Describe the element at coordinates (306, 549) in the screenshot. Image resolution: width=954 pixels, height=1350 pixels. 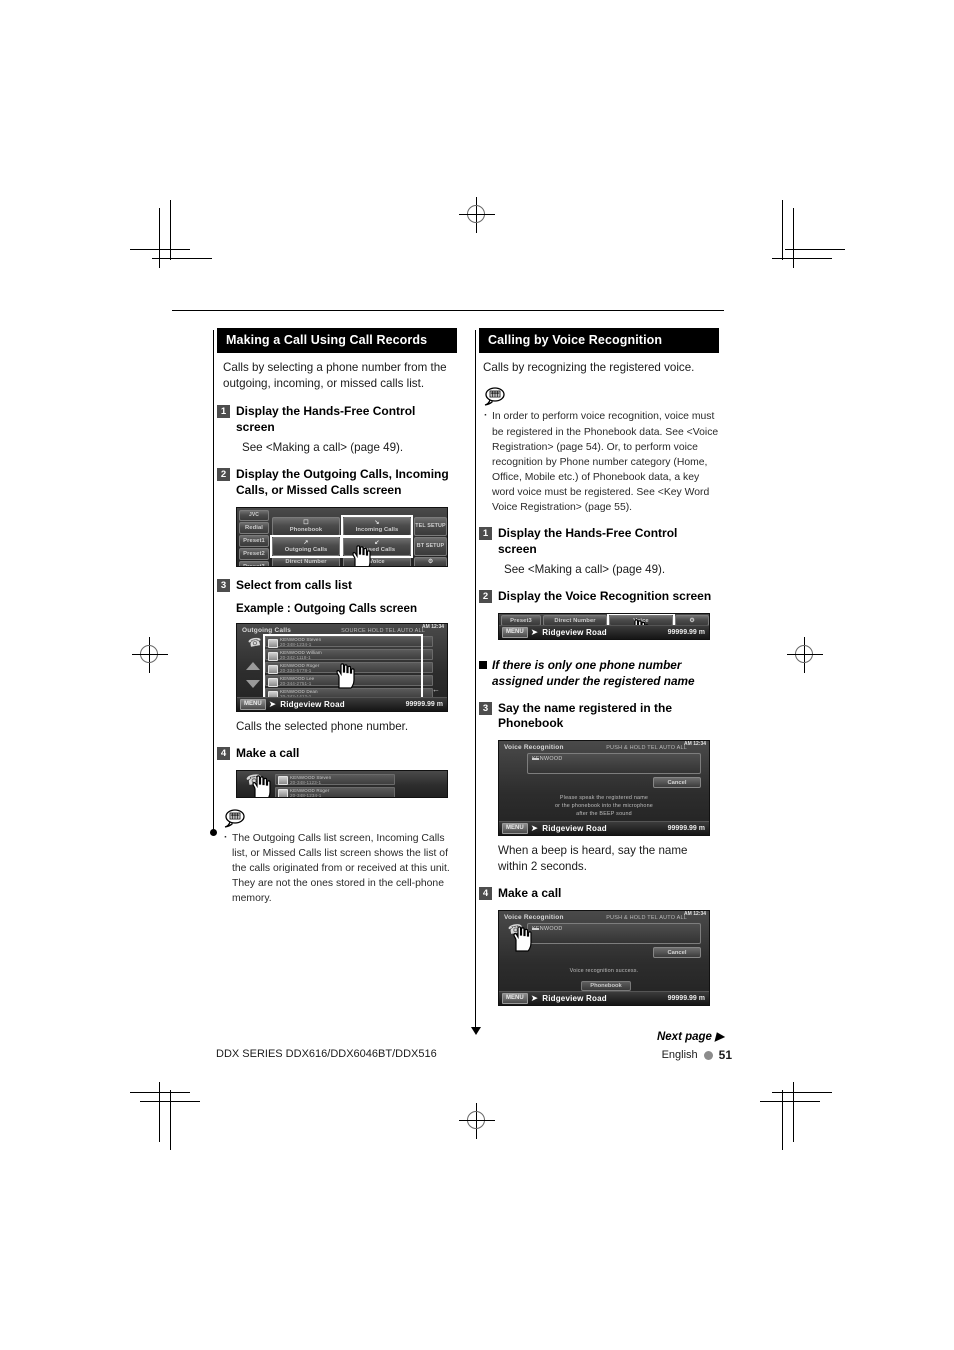
I see `outgoing-calls-label: Outgoing Calls` at that location.